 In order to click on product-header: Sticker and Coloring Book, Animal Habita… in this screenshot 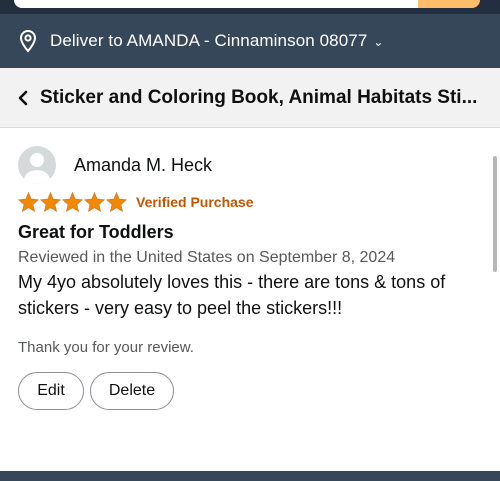, I will do `click(250, 98)`.